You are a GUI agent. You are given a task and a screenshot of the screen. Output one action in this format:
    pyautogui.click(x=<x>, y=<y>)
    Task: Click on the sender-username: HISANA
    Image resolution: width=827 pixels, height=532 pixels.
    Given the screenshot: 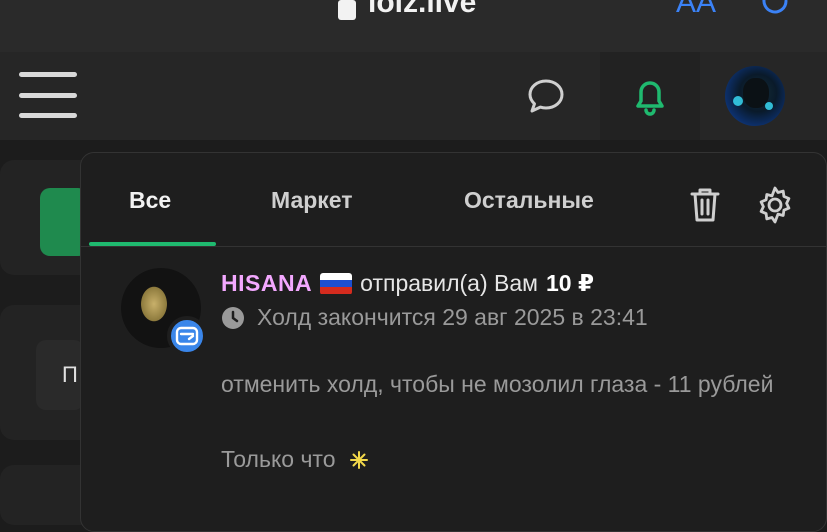 What is the action you would take?
    pyautogui.click(x=266, y=283)
    